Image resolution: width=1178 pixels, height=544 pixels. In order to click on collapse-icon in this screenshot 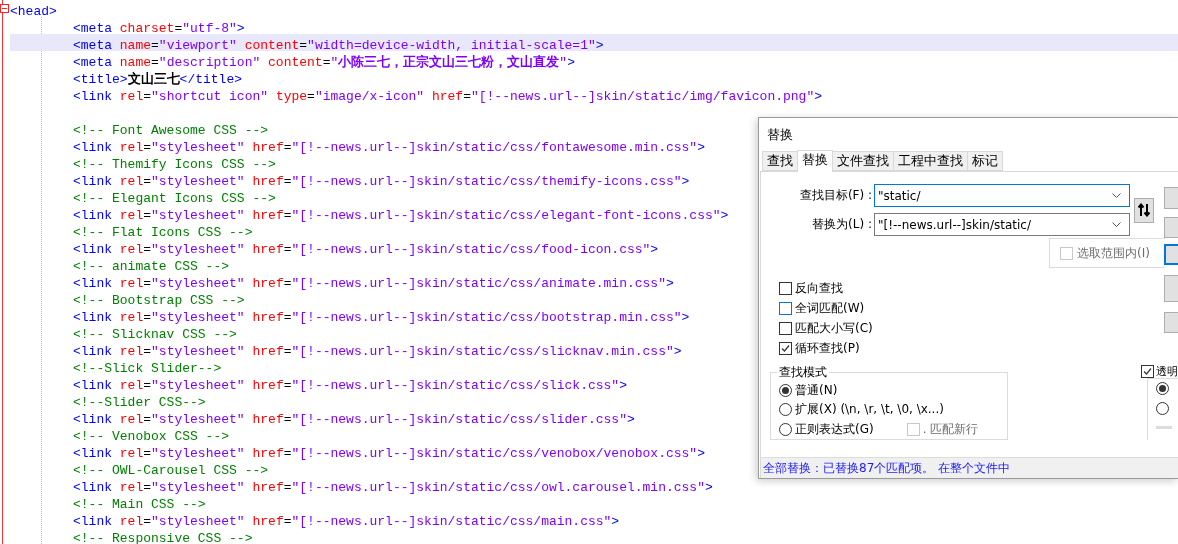, I will do `click(4, 8)`.